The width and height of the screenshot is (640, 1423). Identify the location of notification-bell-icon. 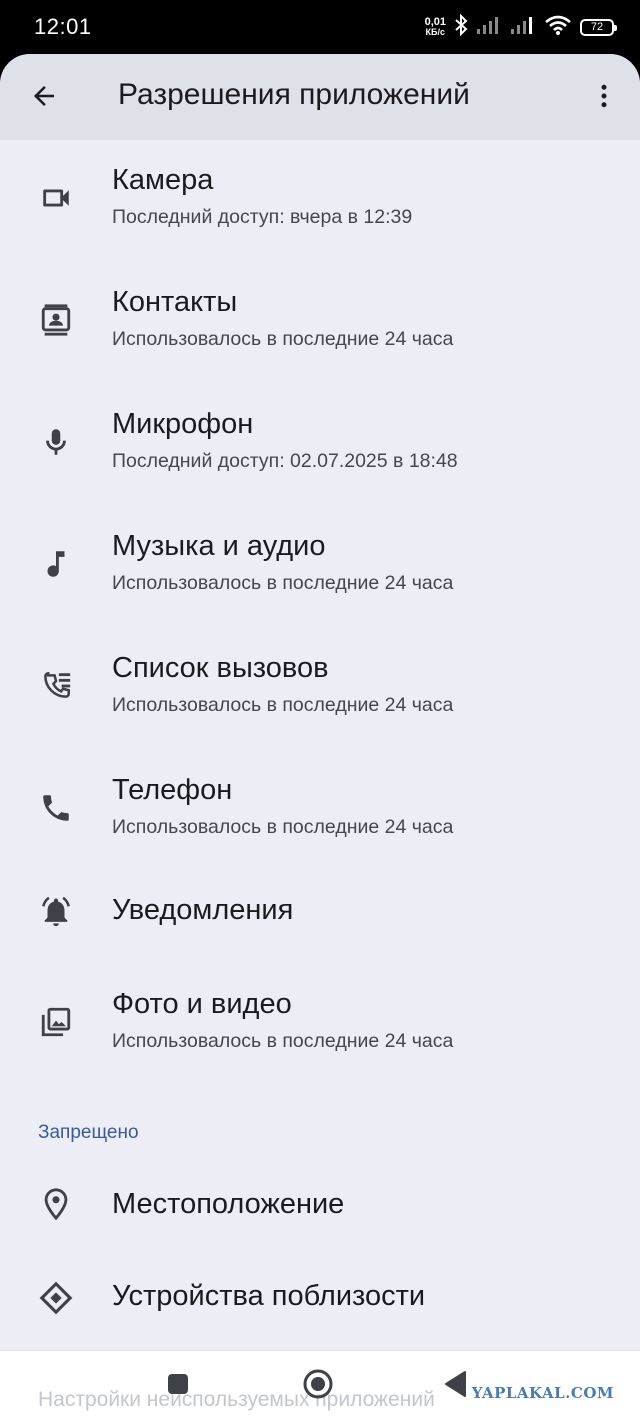
(56, 912).